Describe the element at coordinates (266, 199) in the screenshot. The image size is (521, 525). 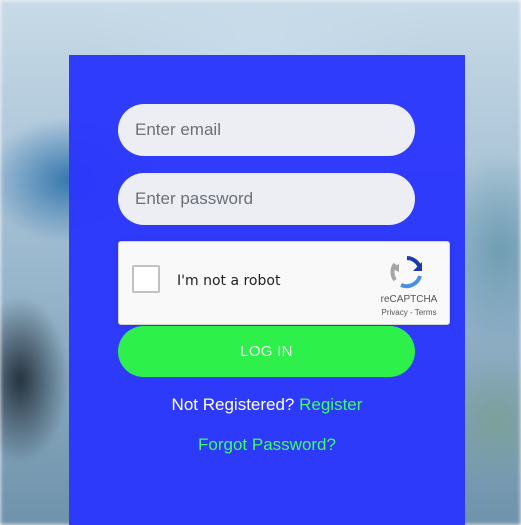
I see `password-field` at that location.